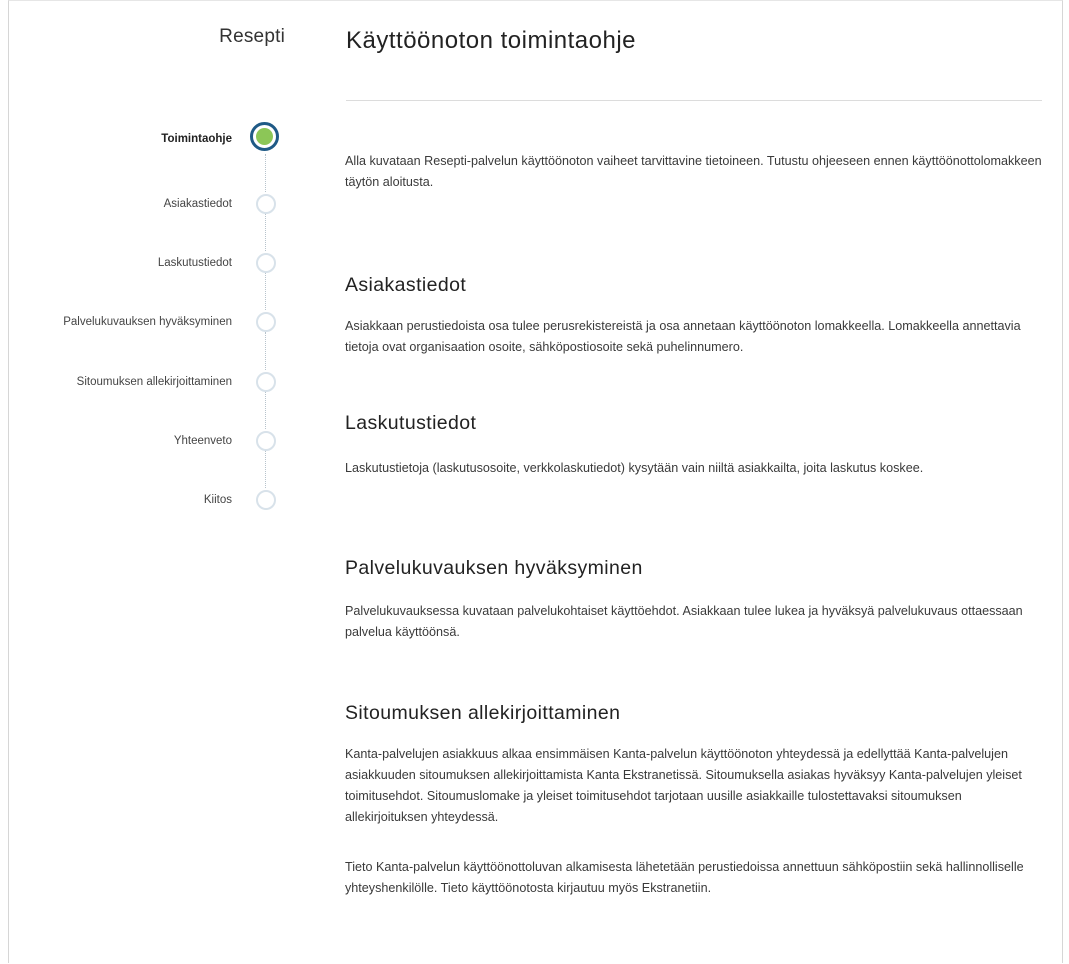 The image size is (1069, 964). Describe the element at coordinates (150, 263) in the screenshot. I see `step-laskutustiedot: Laskutustiedot` at that location.